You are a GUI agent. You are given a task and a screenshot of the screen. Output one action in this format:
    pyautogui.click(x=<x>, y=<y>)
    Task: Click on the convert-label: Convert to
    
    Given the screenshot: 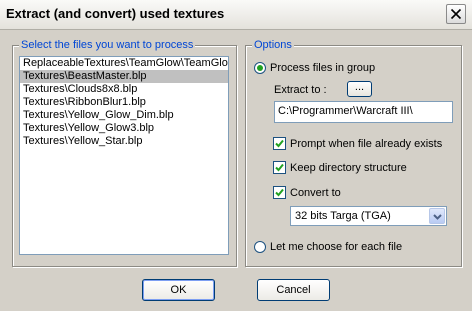 What is the action you would take?
    pyautogui.click(x=315, y=193)
    